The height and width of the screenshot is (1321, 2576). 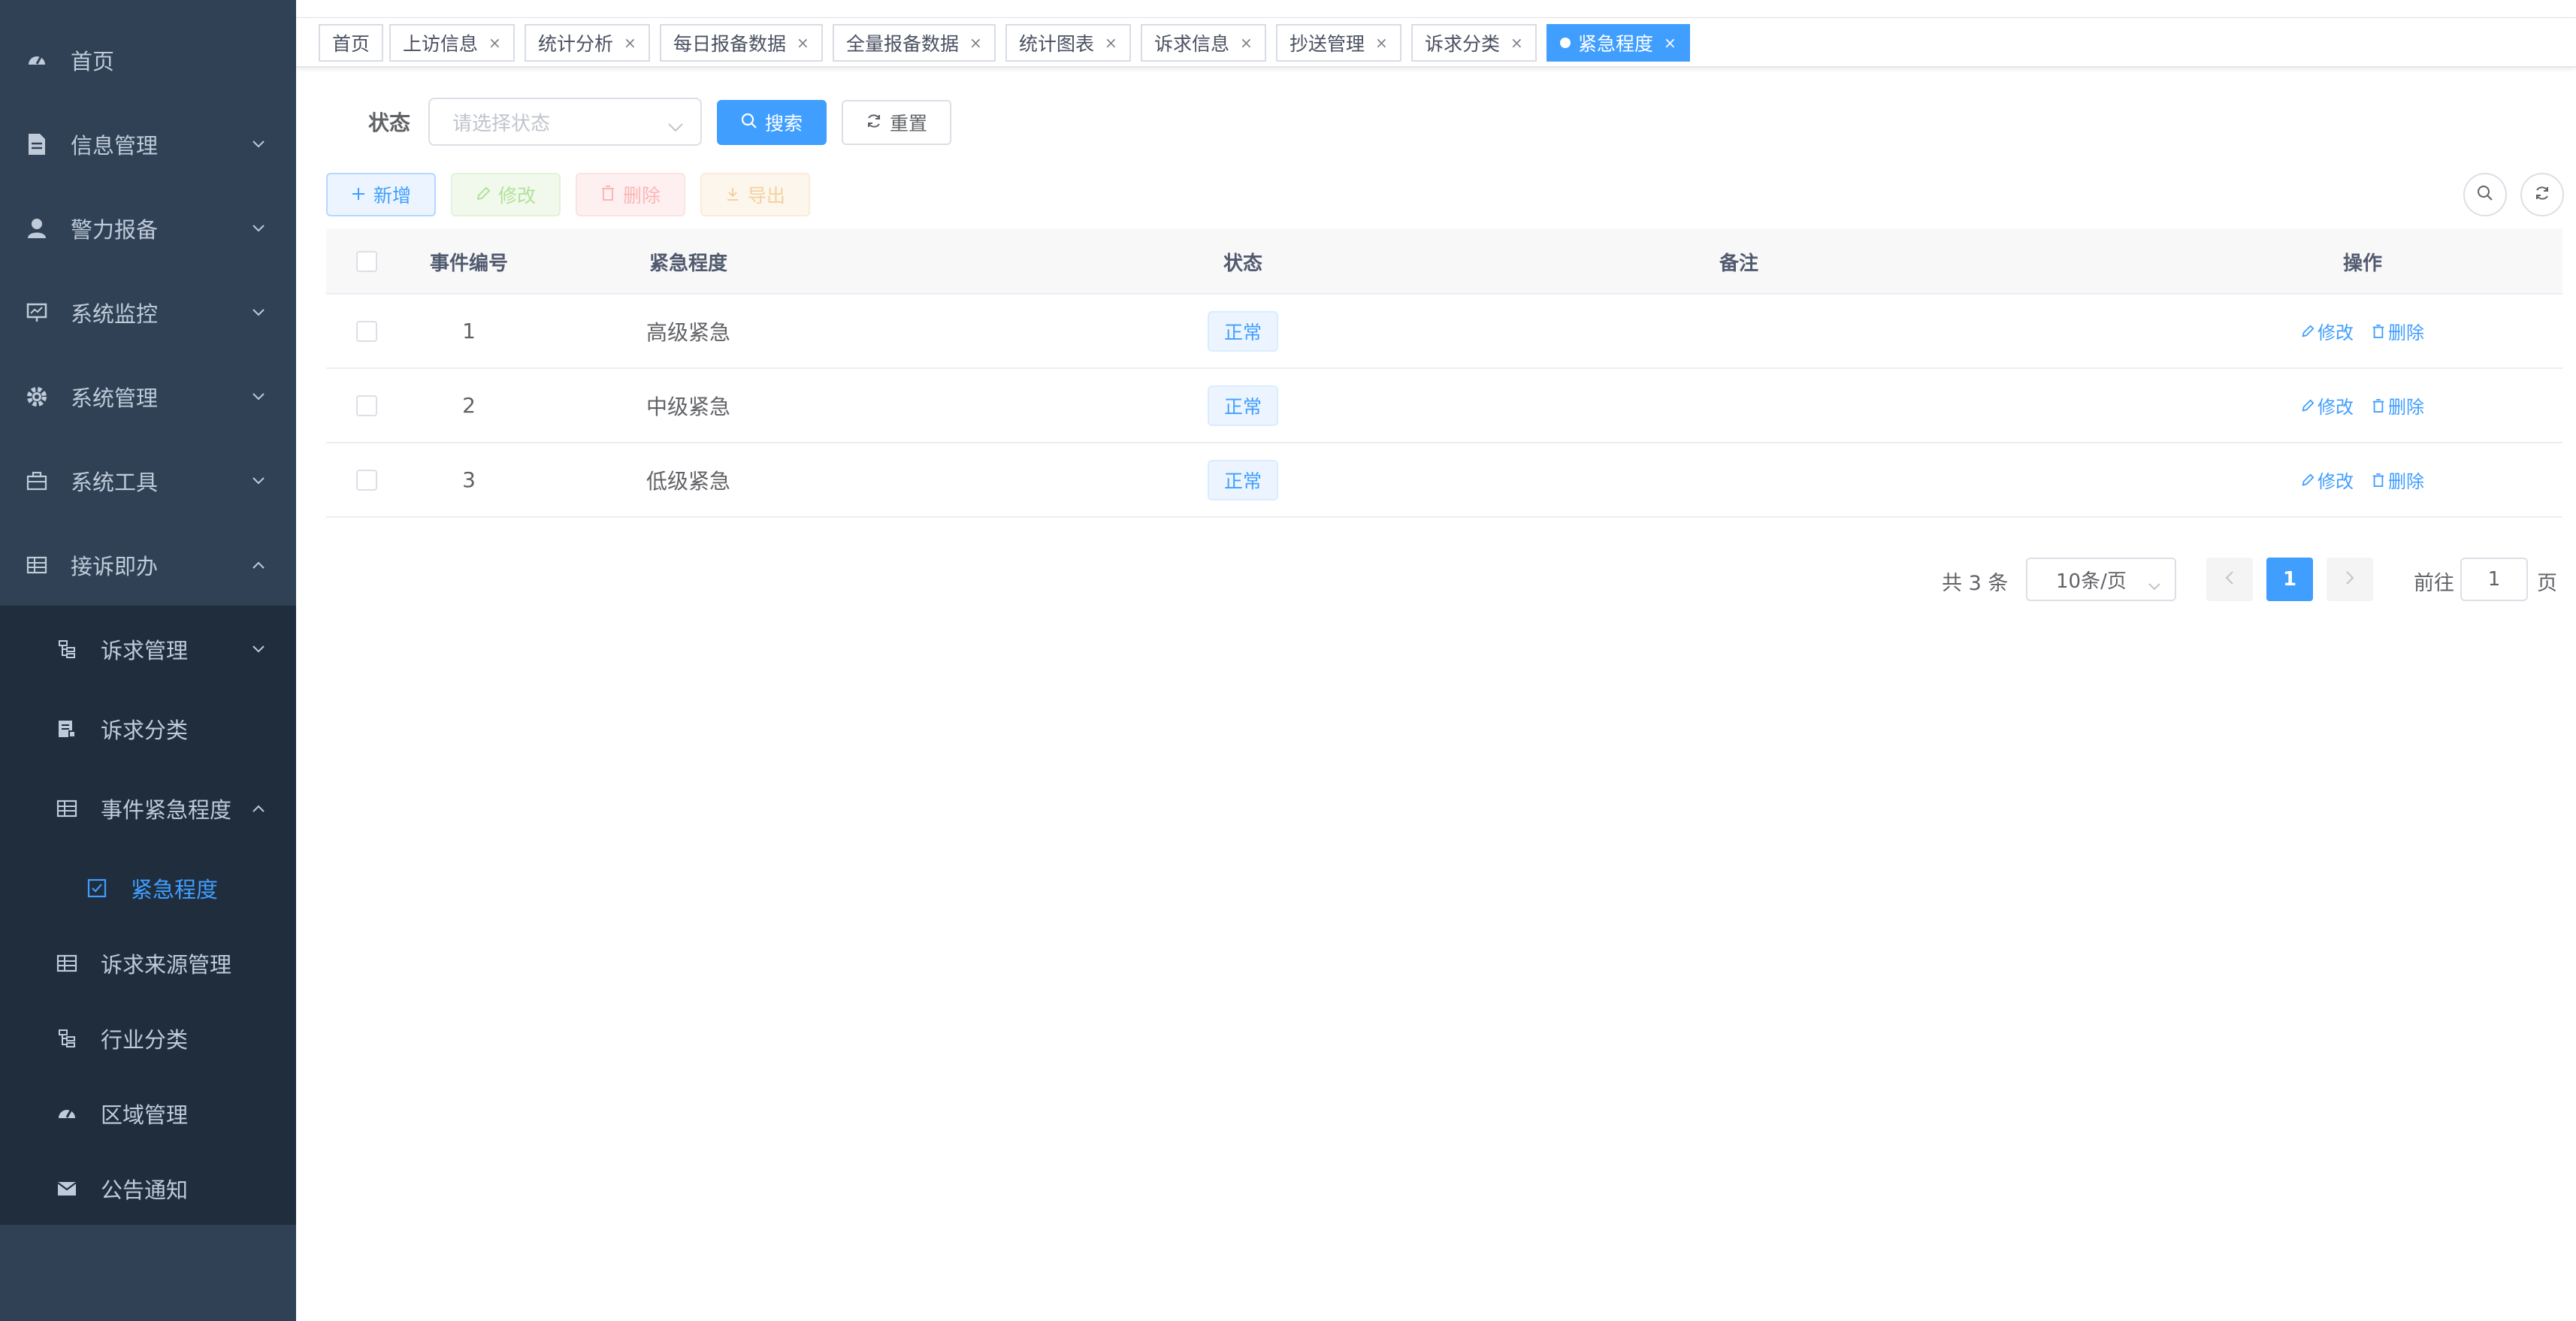 I want to click on tag-request-info: 诉求信息 ×, so click(x=1204, y=43).